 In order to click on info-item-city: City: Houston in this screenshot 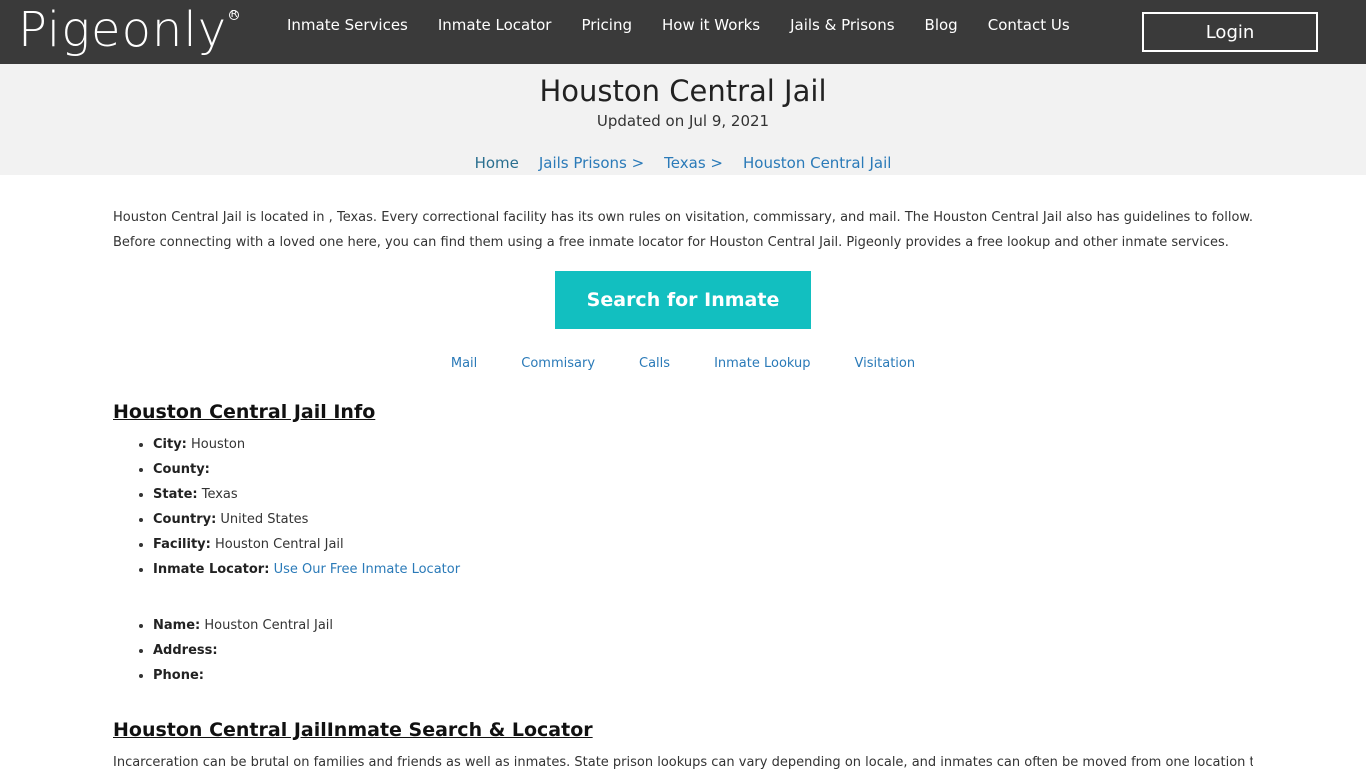, I will do `click(306, 447)`.